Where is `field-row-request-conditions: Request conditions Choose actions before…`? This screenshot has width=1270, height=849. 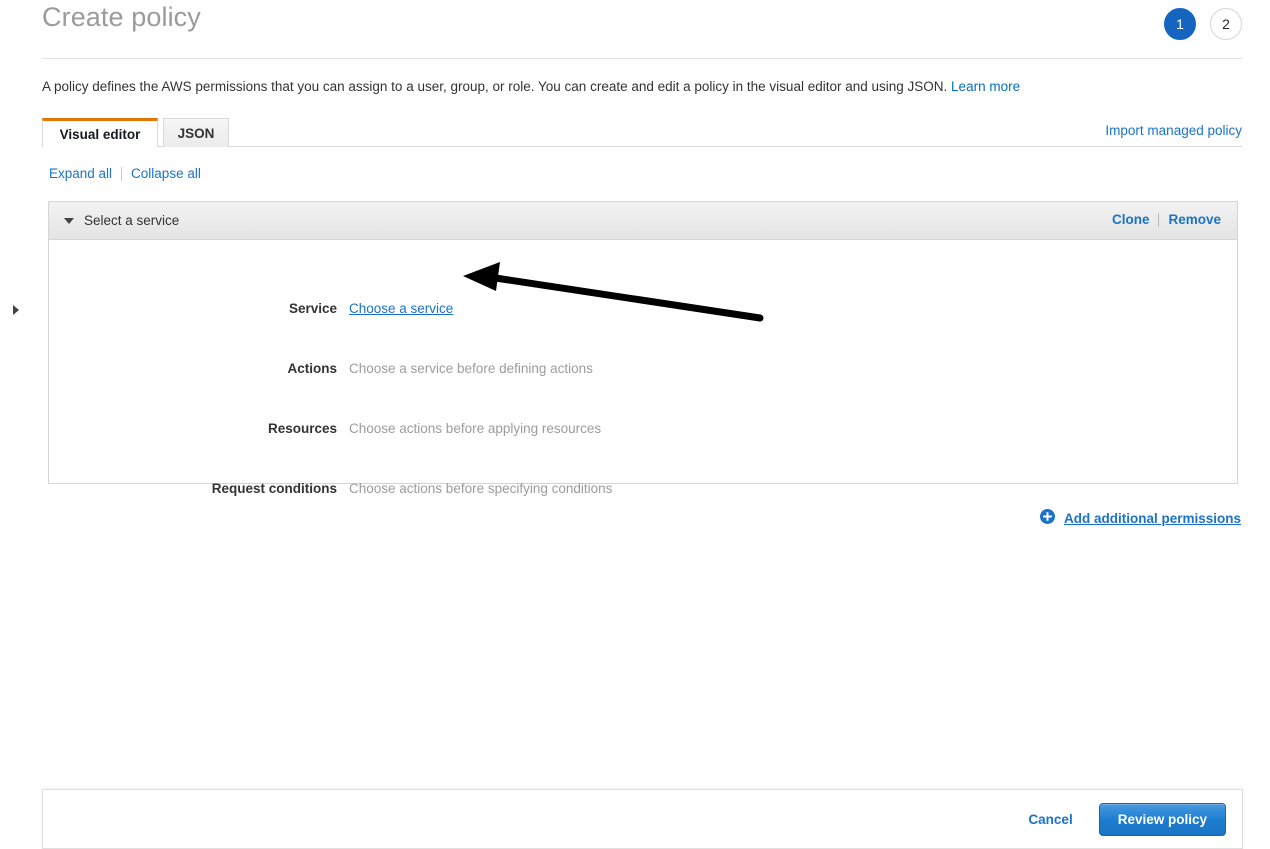 field-row-request-conditions: Request conditions Choose actions before… is located at coordinates (643, 488).